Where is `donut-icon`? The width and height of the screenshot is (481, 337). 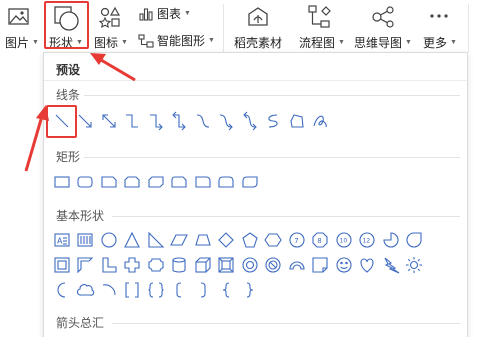 donut-icon is located at coordinates (250, 264).